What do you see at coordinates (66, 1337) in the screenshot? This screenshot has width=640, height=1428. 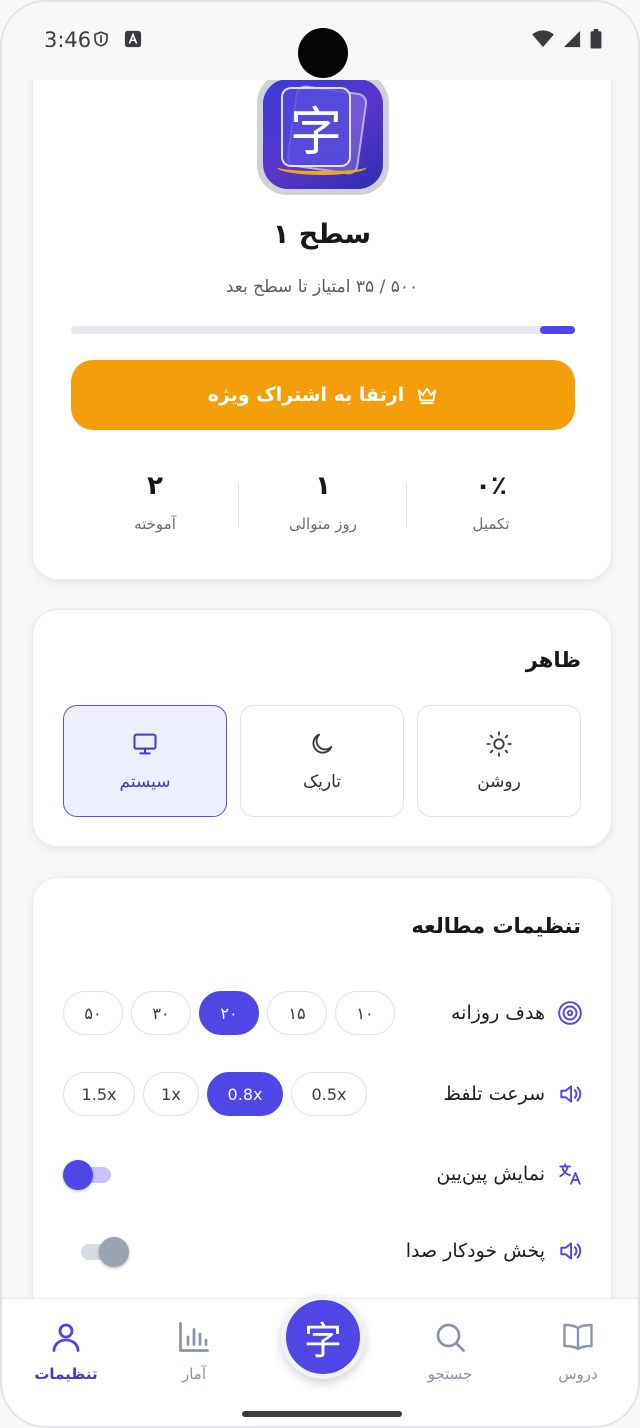 I see `user-icon` at bounding box center [66, 1337].